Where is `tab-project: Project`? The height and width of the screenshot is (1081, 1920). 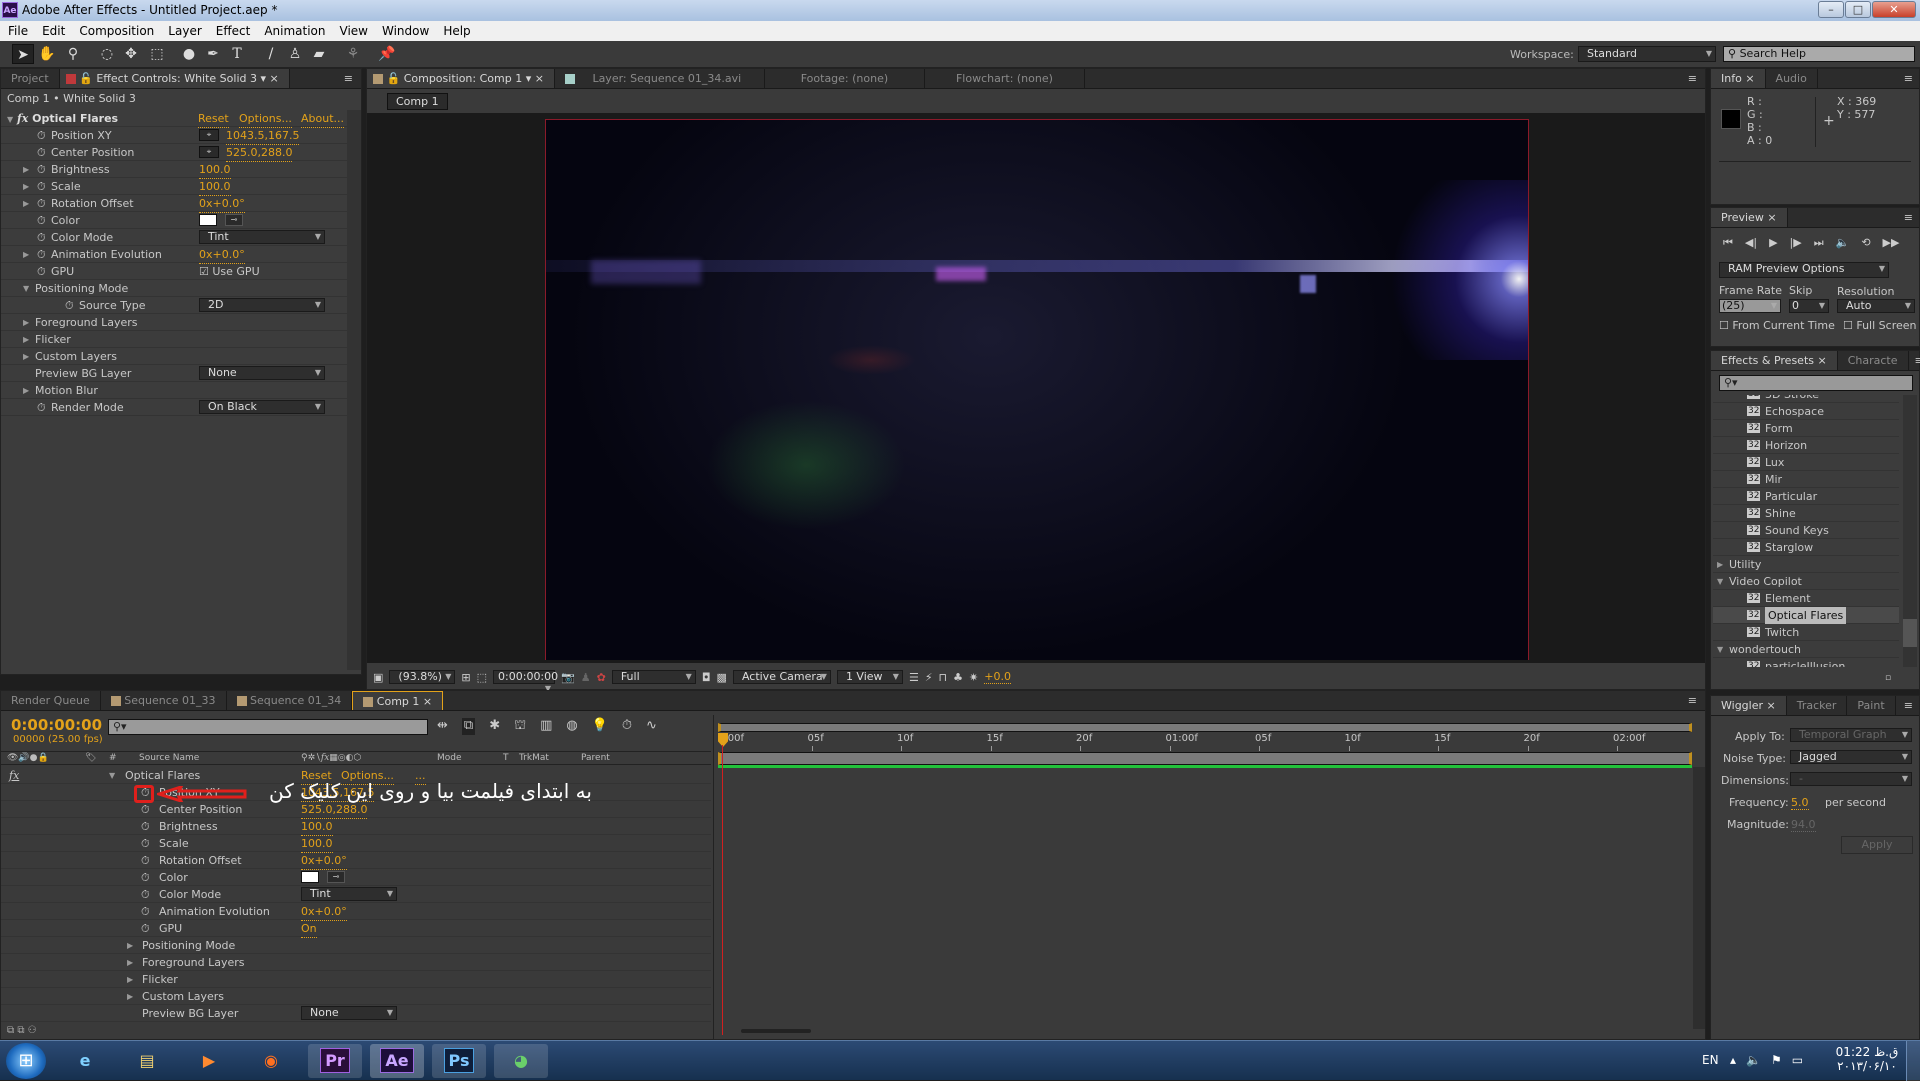 tab-project: Project is located at coordinates (30, 78).